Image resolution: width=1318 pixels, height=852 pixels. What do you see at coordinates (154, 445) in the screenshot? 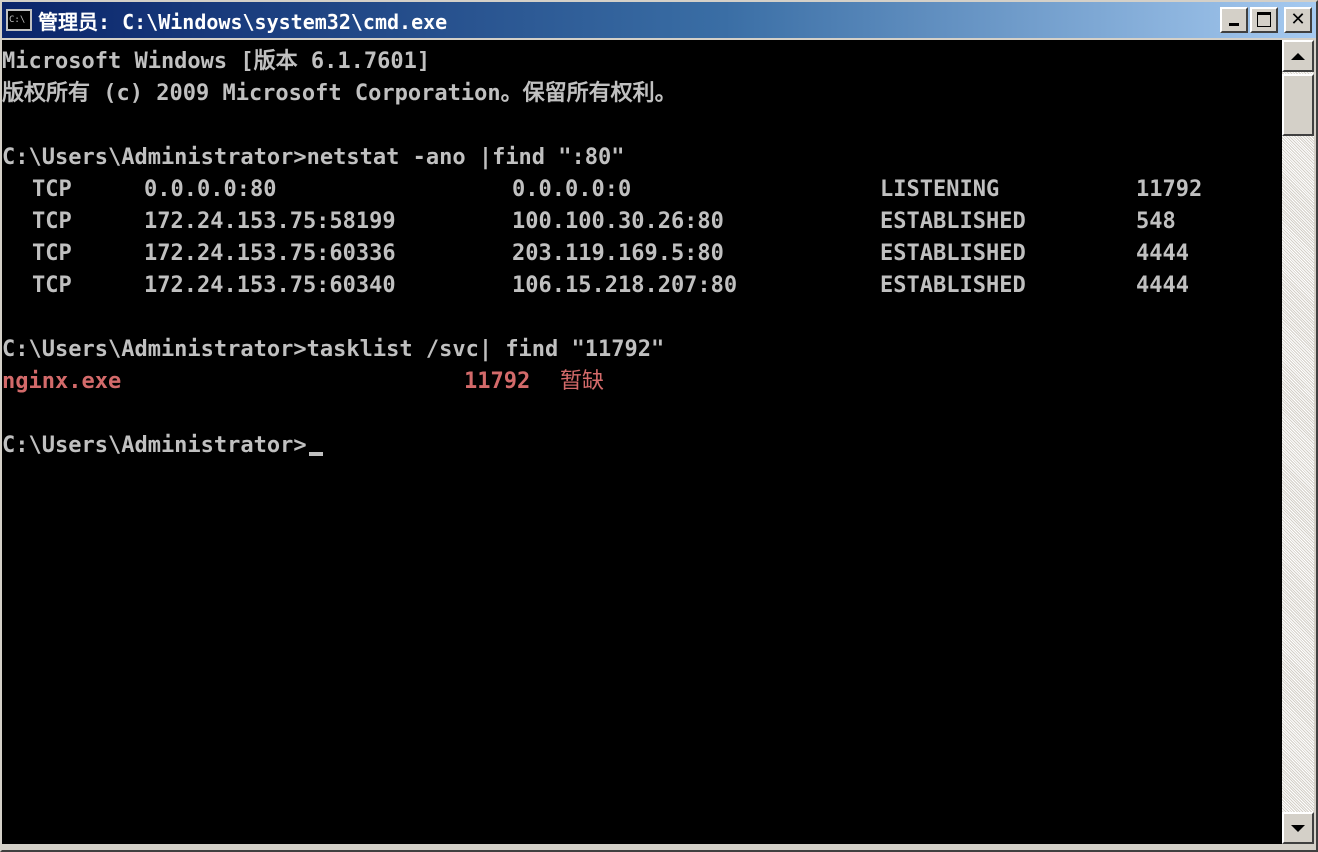
I see `prompt: C:\Users\Administrator>` at bounding box center [154, 445].